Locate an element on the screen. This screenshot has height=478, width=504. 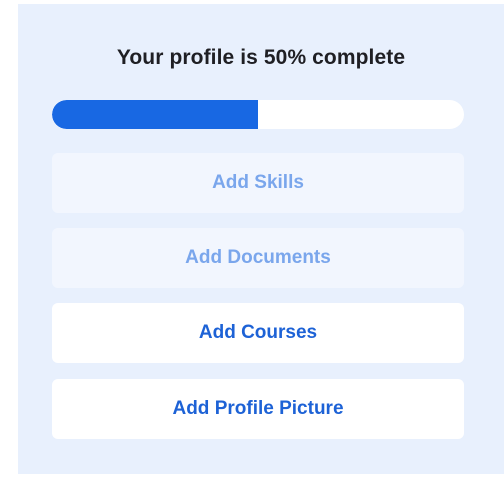
add-skills-button: Add Skills is located at coordinates (258, 183).